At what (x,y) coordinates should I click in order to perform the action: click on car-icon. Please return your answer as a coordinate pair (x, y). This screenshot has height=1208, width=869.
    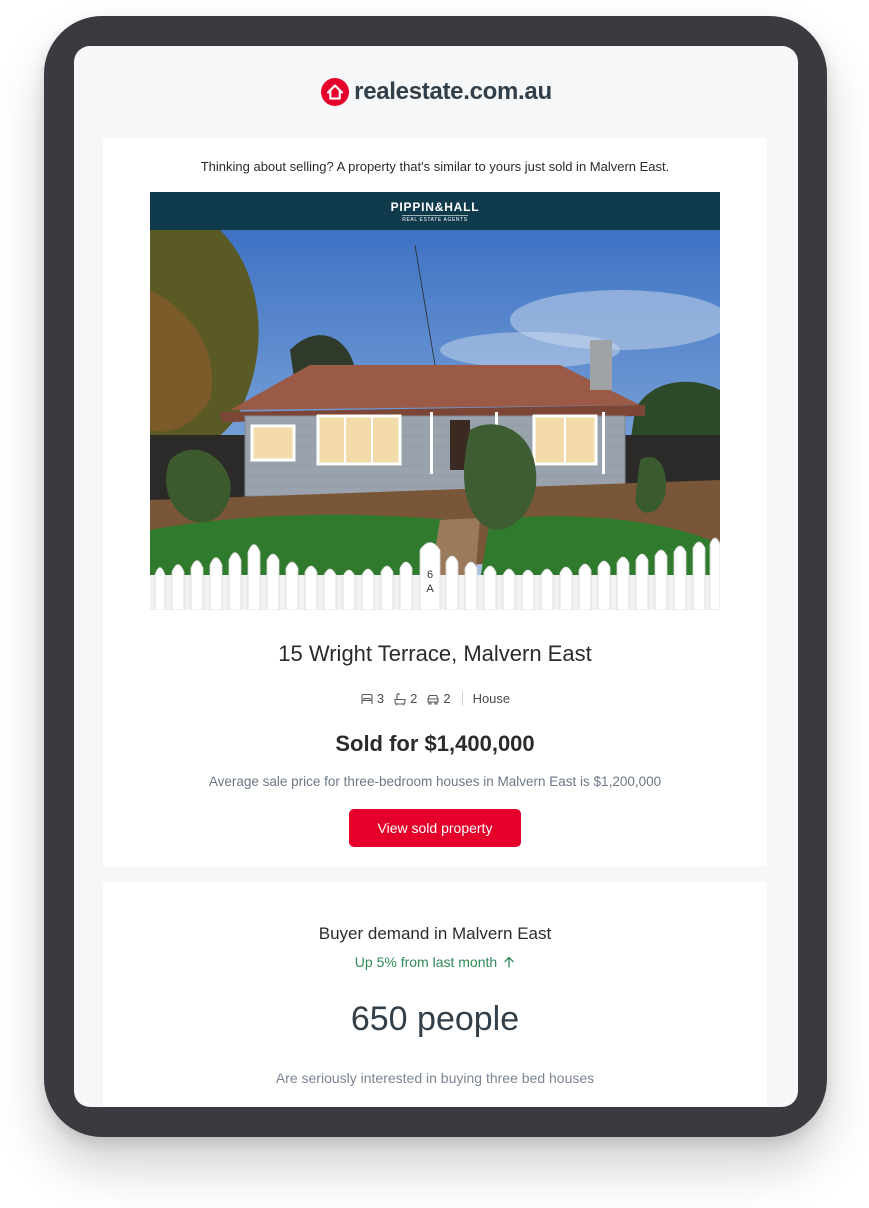
    Looking at the image, I should click on (433, 699).